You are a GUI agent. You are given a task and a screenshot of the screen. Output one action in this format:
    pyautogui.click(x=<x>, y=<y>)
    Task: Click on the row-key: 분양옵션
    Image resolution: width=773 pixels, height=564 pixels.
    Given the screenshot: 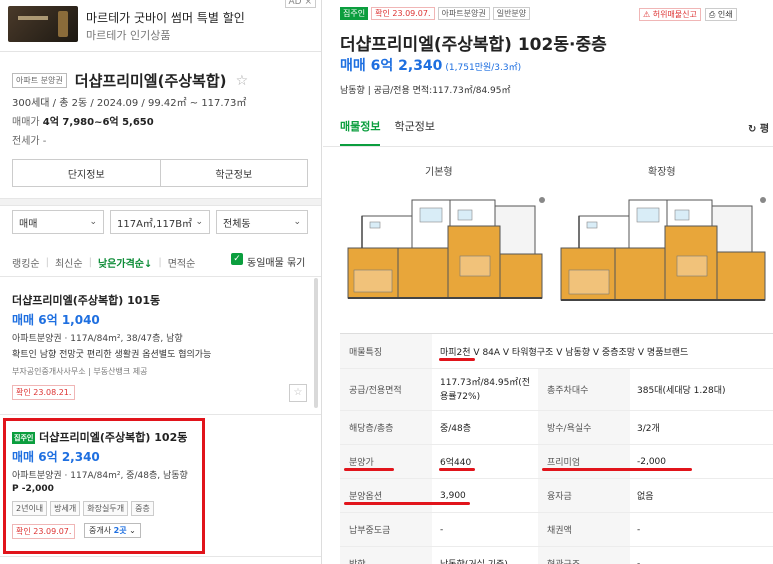 What is the action you would take?
    pyautogui.click(x=386, y=495)
    